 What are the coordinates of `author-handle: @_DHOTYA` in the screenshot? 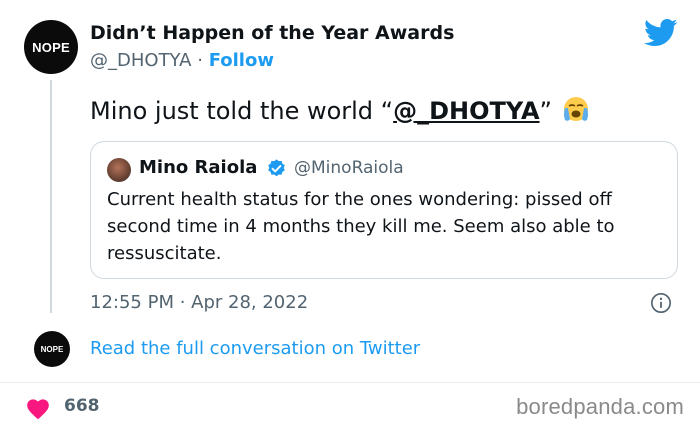 It's located at (140, 60).